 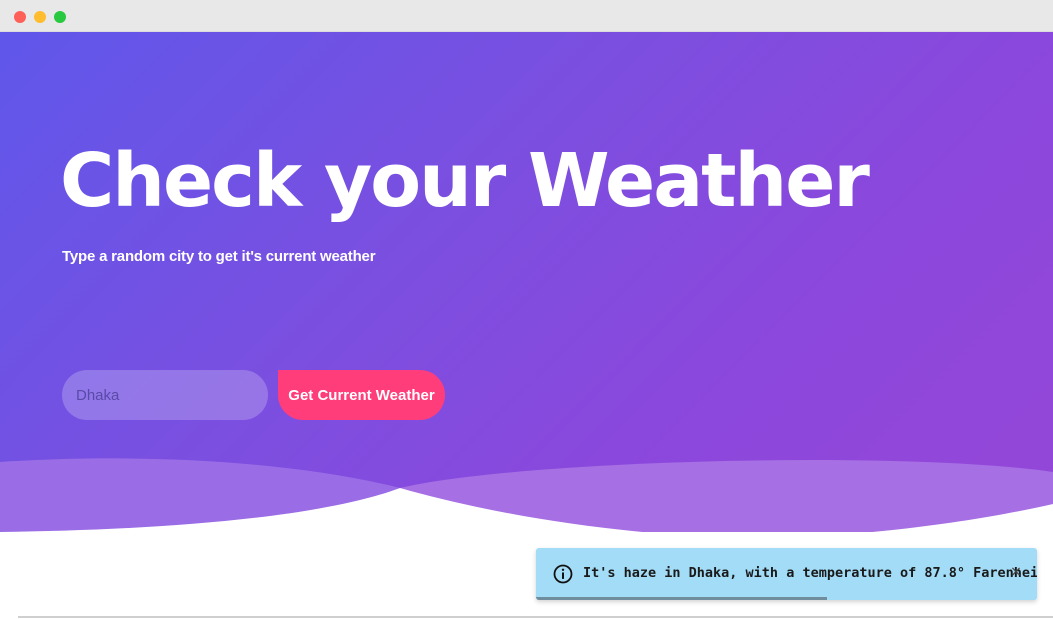 I want to click on page-title: Check your Weather, so click(x=465, y=181).